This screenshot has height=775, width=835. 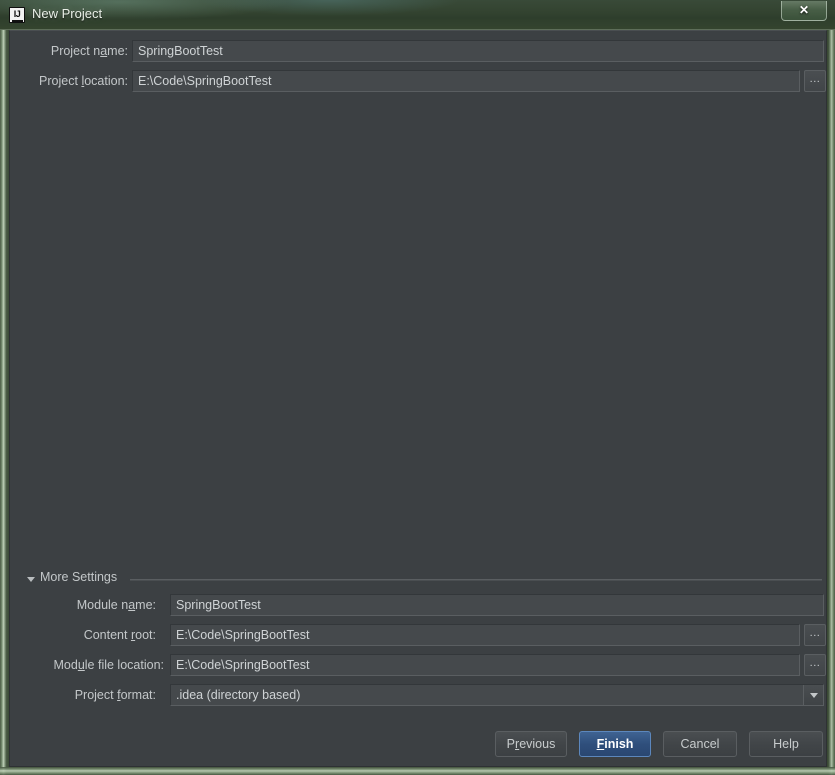 What do you see at coordinates (485, 665) in the screenshot?
I see `module-file-location-input` at bounding box center [485, 665].